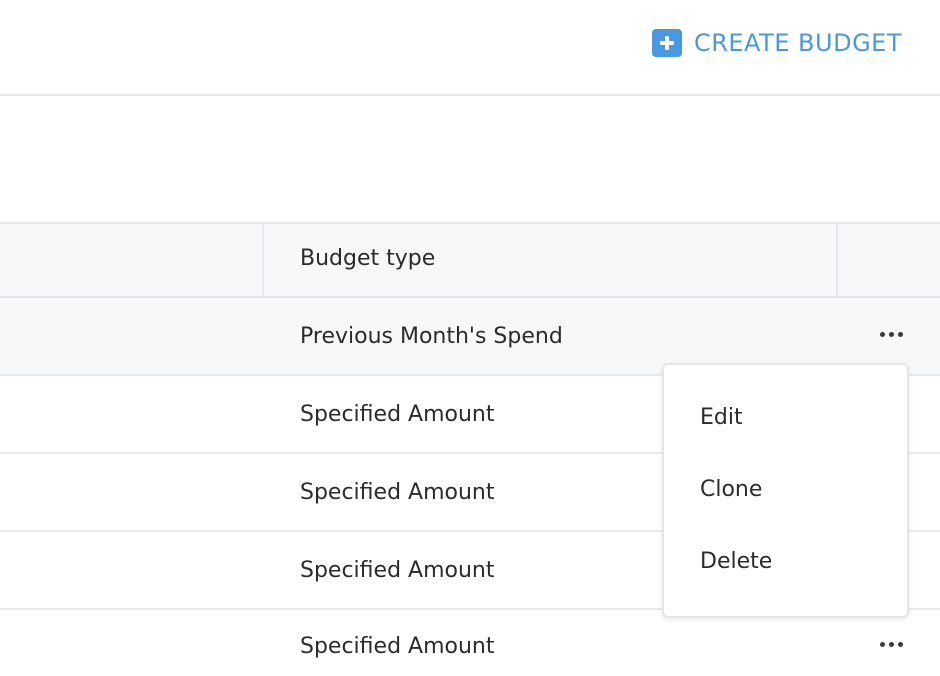 The height and width of the screenshot is (676, 940). What do you see at coordinates (785, 490) in the screenshot?
I see `row-actions-menu: Edit Clone Delete` at bounding box center [785, 490].